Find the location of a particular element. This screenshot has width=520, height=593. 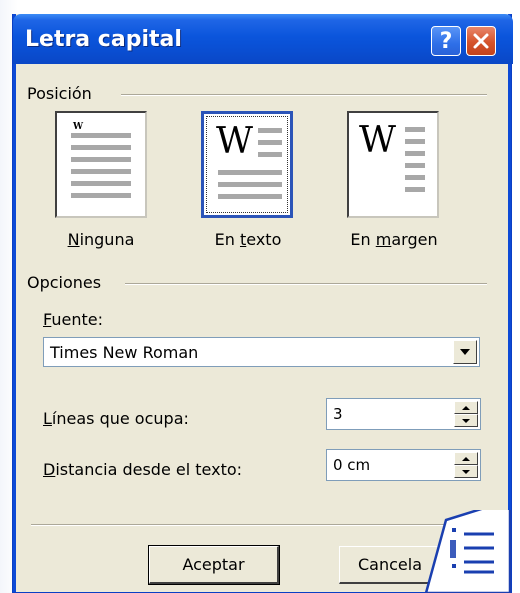

ok-button: Aceptar is located at coordinates (214, 565).